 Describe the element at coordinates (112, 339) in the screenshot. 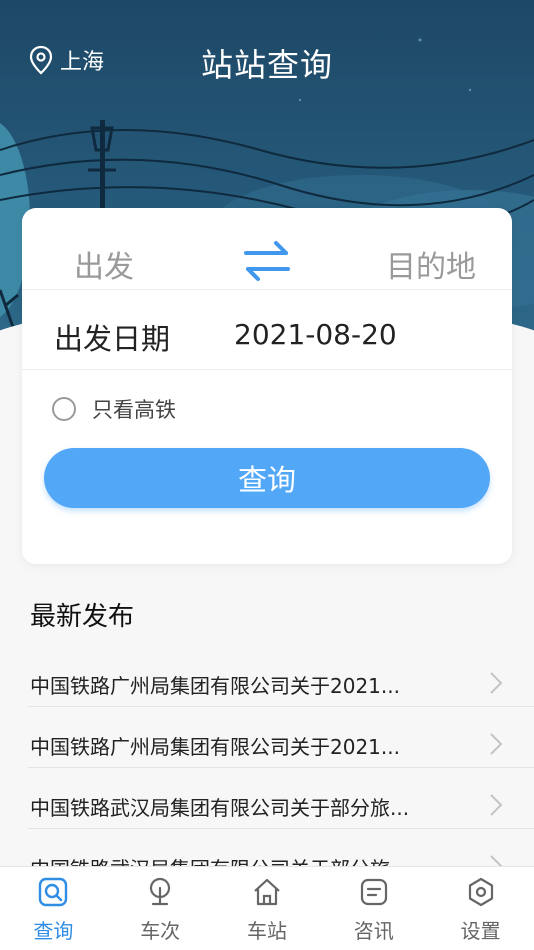

I see `date-label: 出发日期` at that location.